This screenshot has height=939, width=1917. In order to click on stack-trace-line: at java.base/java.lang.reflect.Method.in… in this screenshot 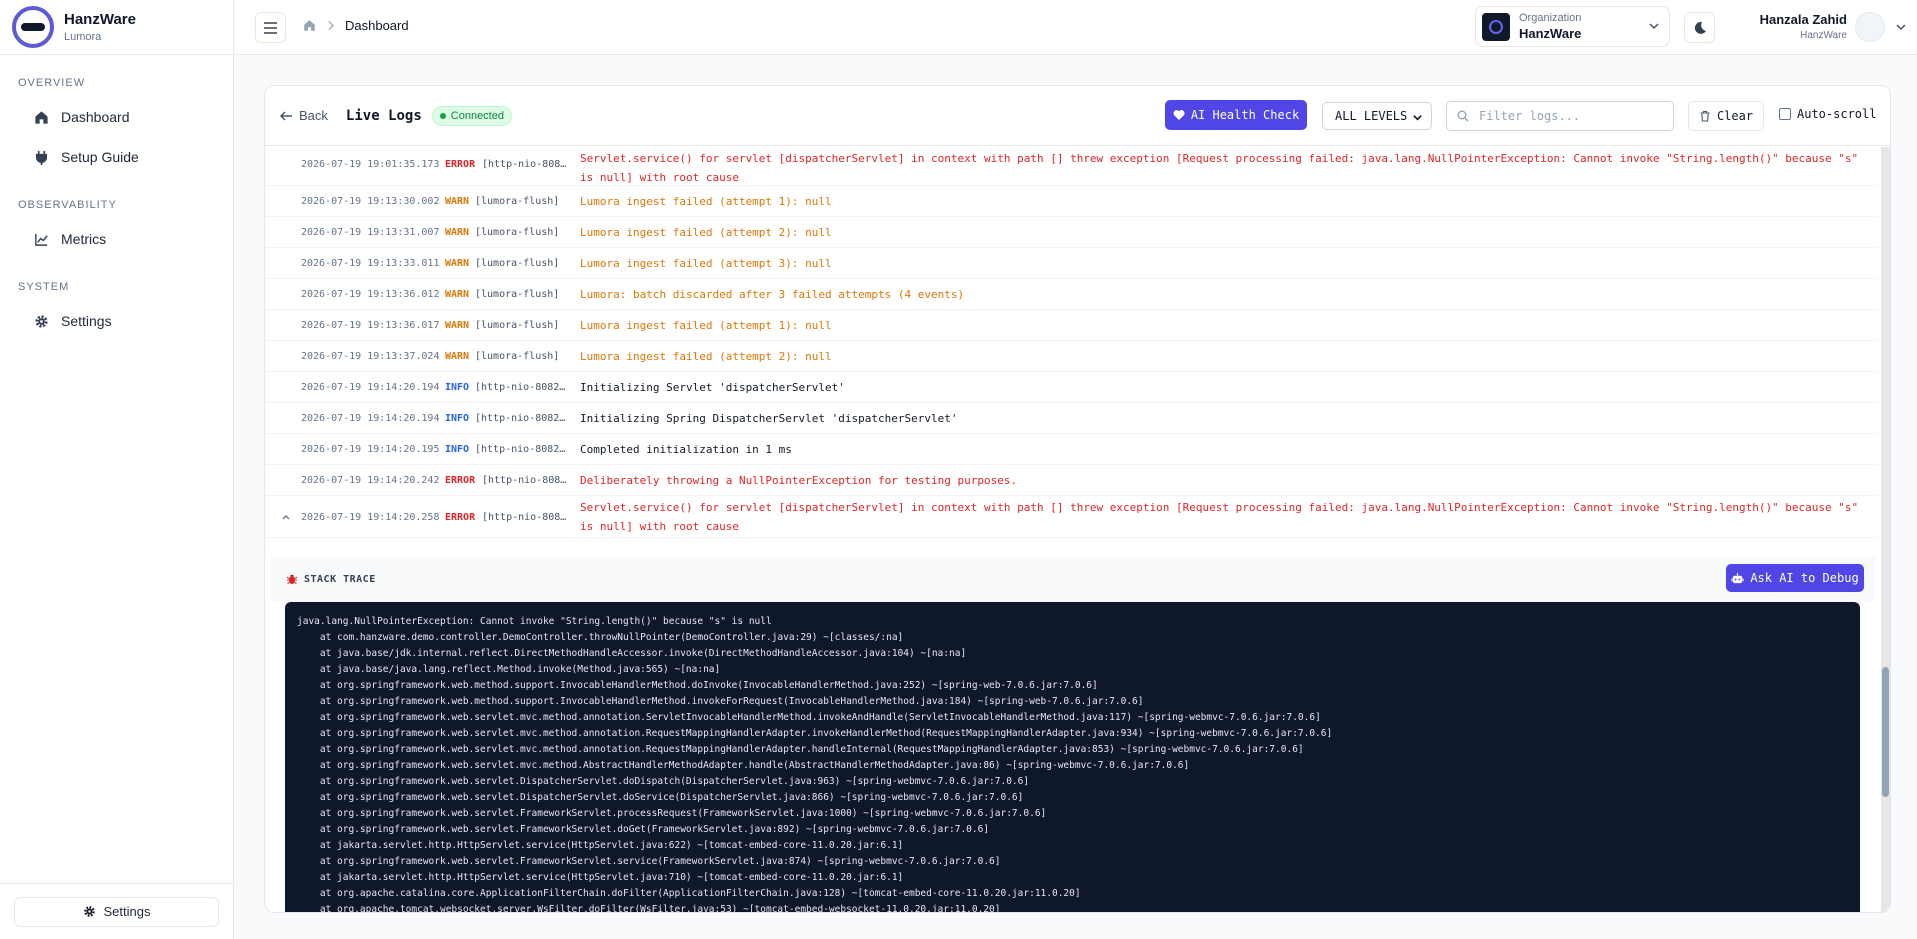, I will do `click(509, 669)`.